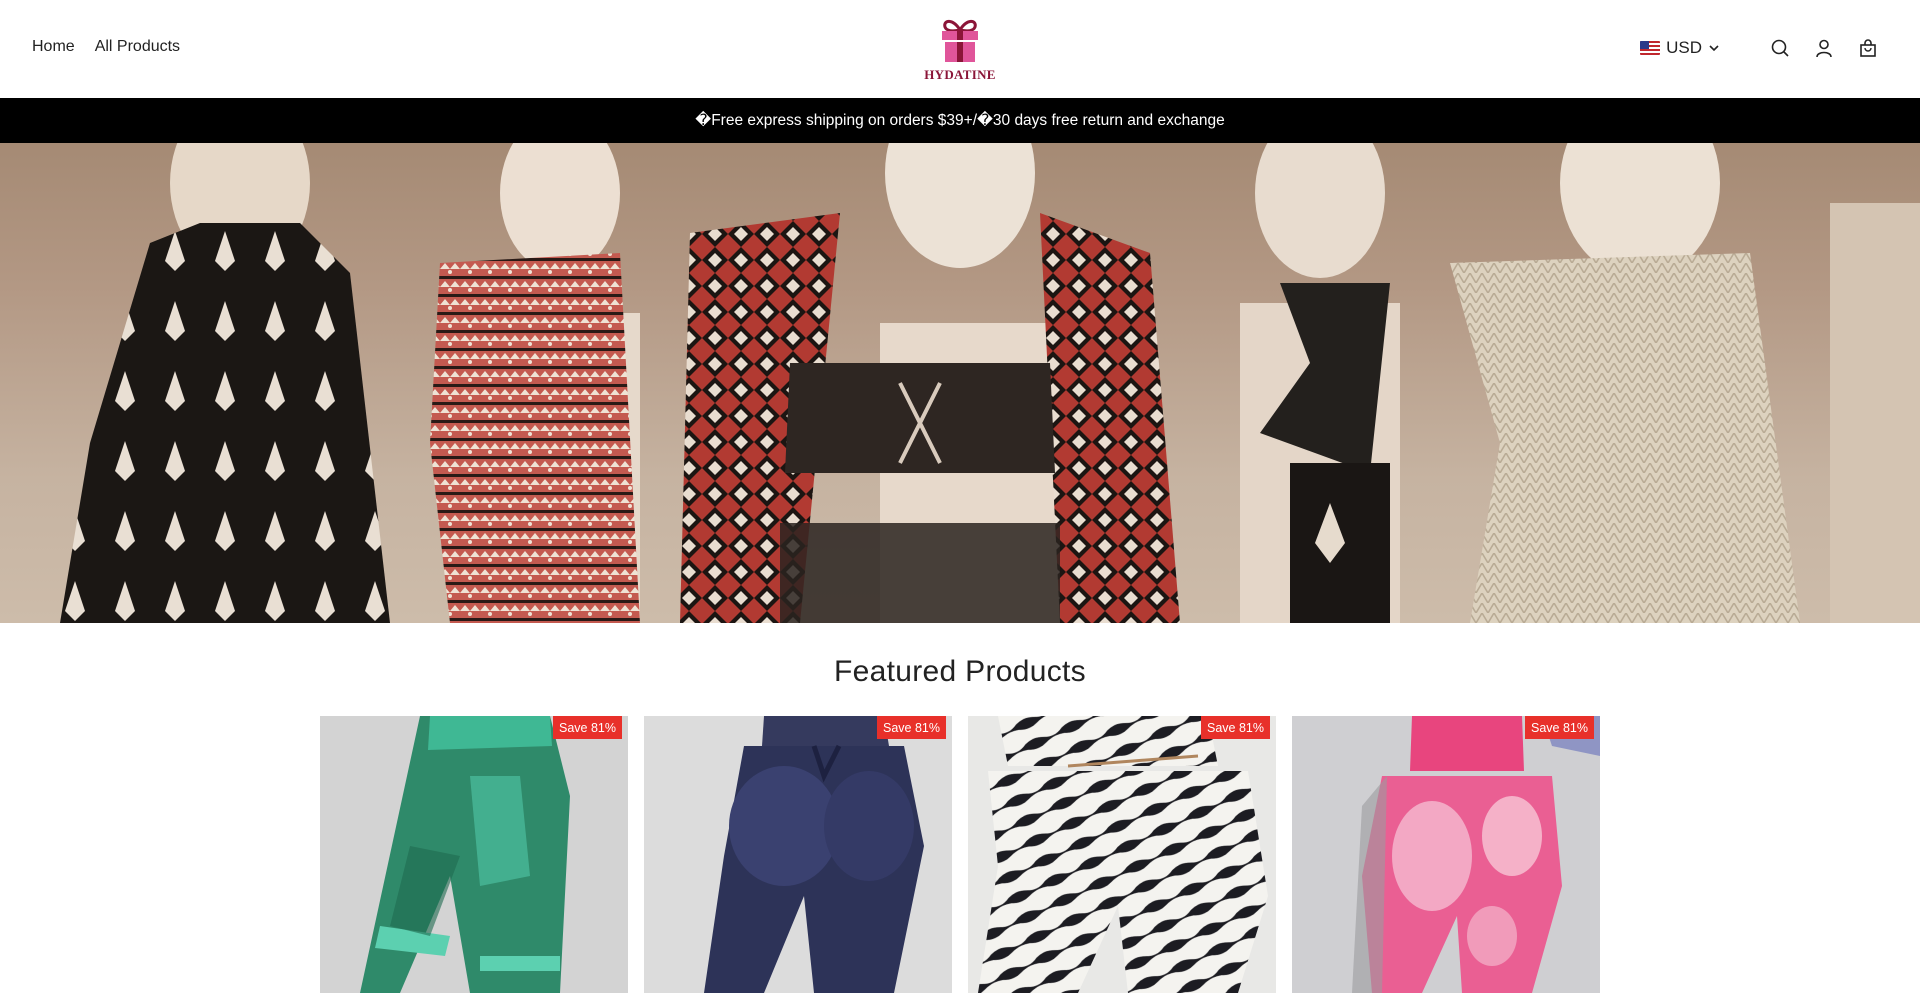 This screenshot has width=1920, height=993. I want to click on site-logo: HYDATINE, so click(960, 51).